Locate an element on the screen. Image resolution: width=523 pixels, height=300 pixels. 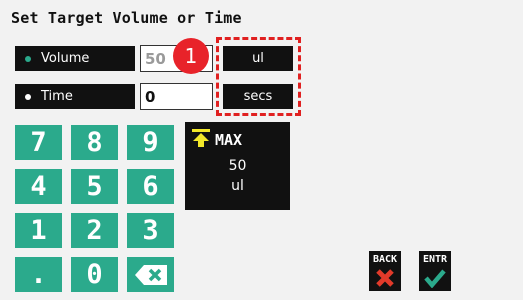
time-mode-button: Time is located at coordinates (75, 96).